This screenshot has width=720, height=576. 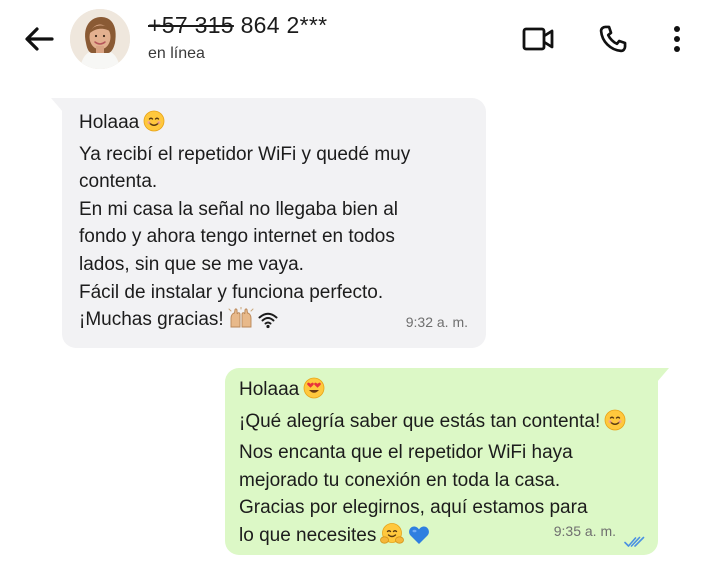 What do you see at coordinates (176, 53) in the screenshot?
I see `online-status: en línea` at bounding box center [176, 53].